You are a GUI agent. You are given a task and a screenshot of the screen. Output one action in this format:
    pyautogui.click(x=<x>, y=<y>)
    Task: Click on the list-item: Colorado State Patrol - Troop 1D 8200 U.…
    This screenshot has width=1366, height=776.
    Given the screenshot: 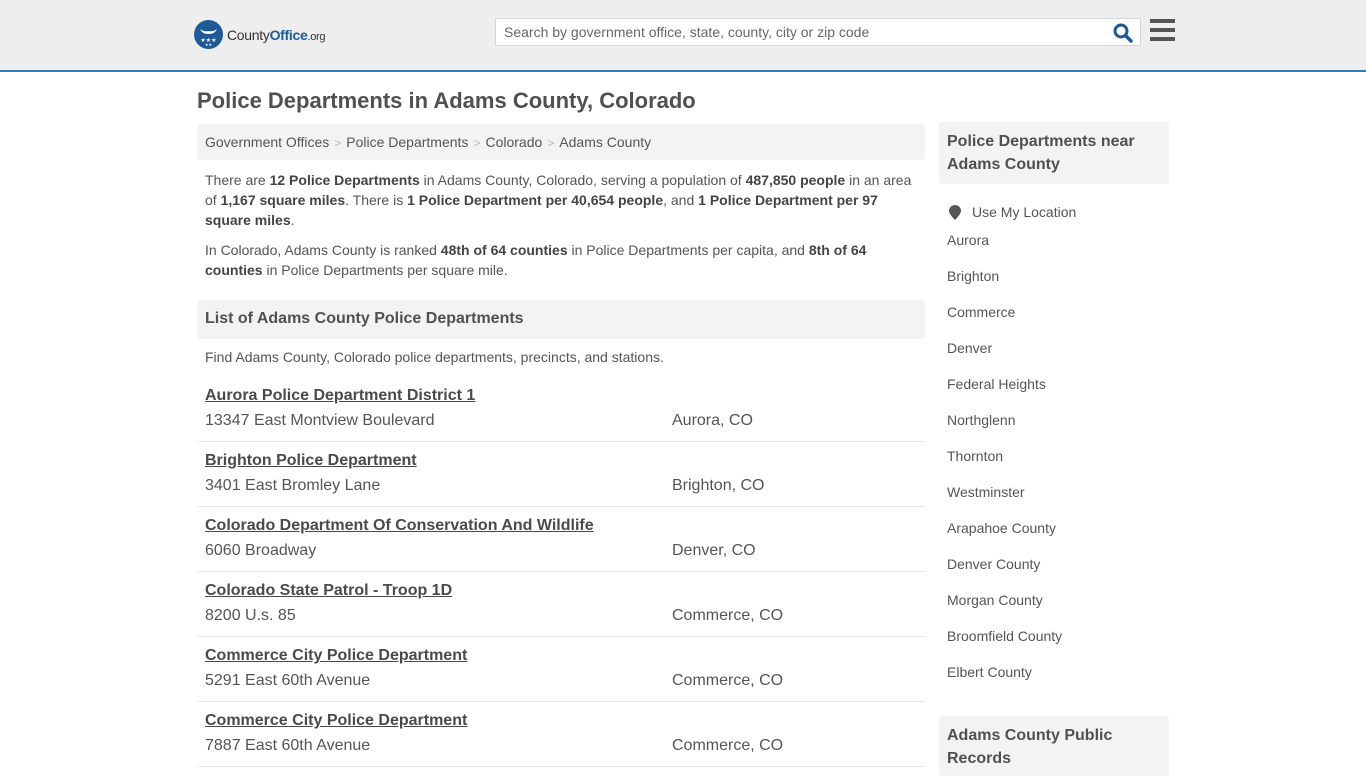 What is the action you would take?
    pyautogui.click(x=561, y=604)
    